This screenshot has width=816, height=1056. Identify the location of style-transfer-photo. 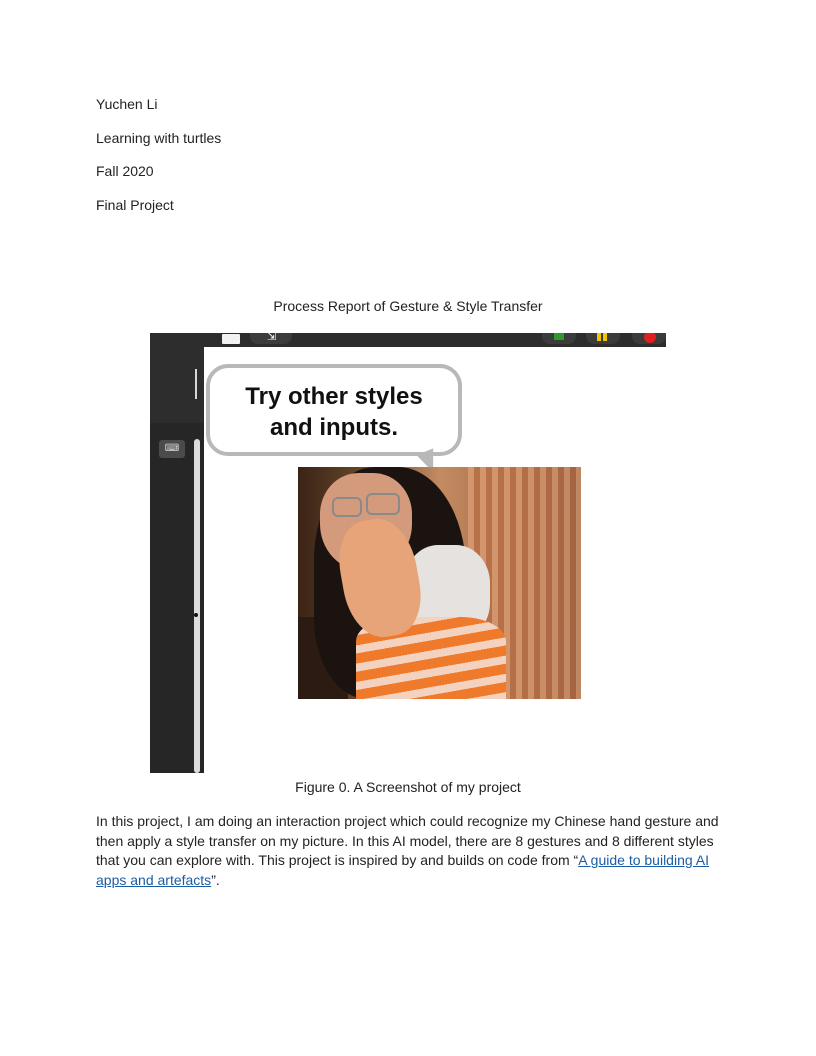
(439, 583).